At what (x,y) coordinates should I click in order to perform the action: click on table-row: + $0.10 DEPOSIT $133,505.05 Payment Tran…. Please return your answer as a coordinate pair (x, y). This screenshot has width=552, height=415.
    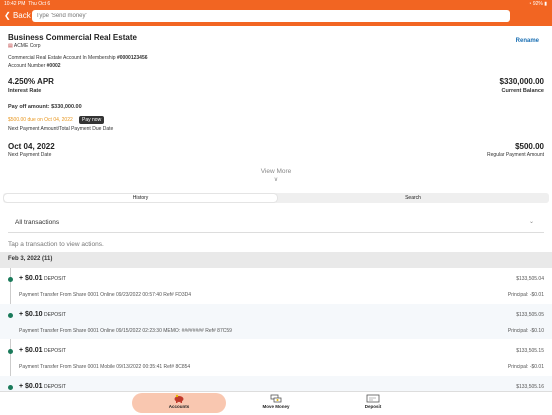
    Looking at the image, I should click on (276, 321).